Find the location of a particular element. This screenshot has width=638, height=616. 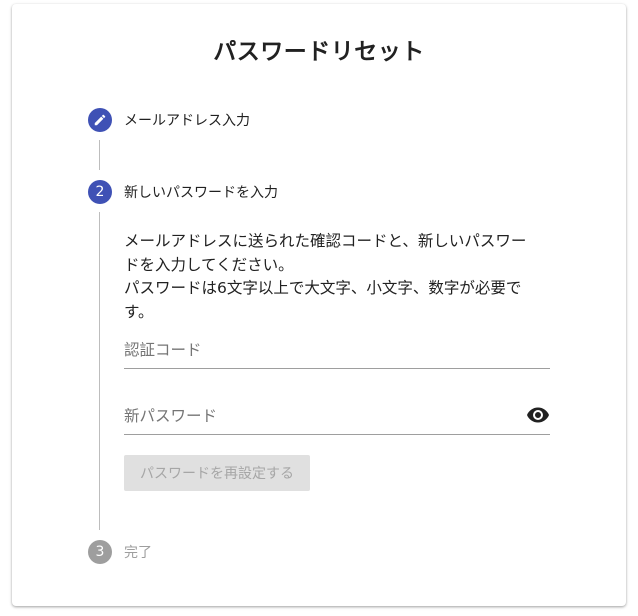

reset-password-button: パスワードを再設定する is located at coordinates (217, 473).